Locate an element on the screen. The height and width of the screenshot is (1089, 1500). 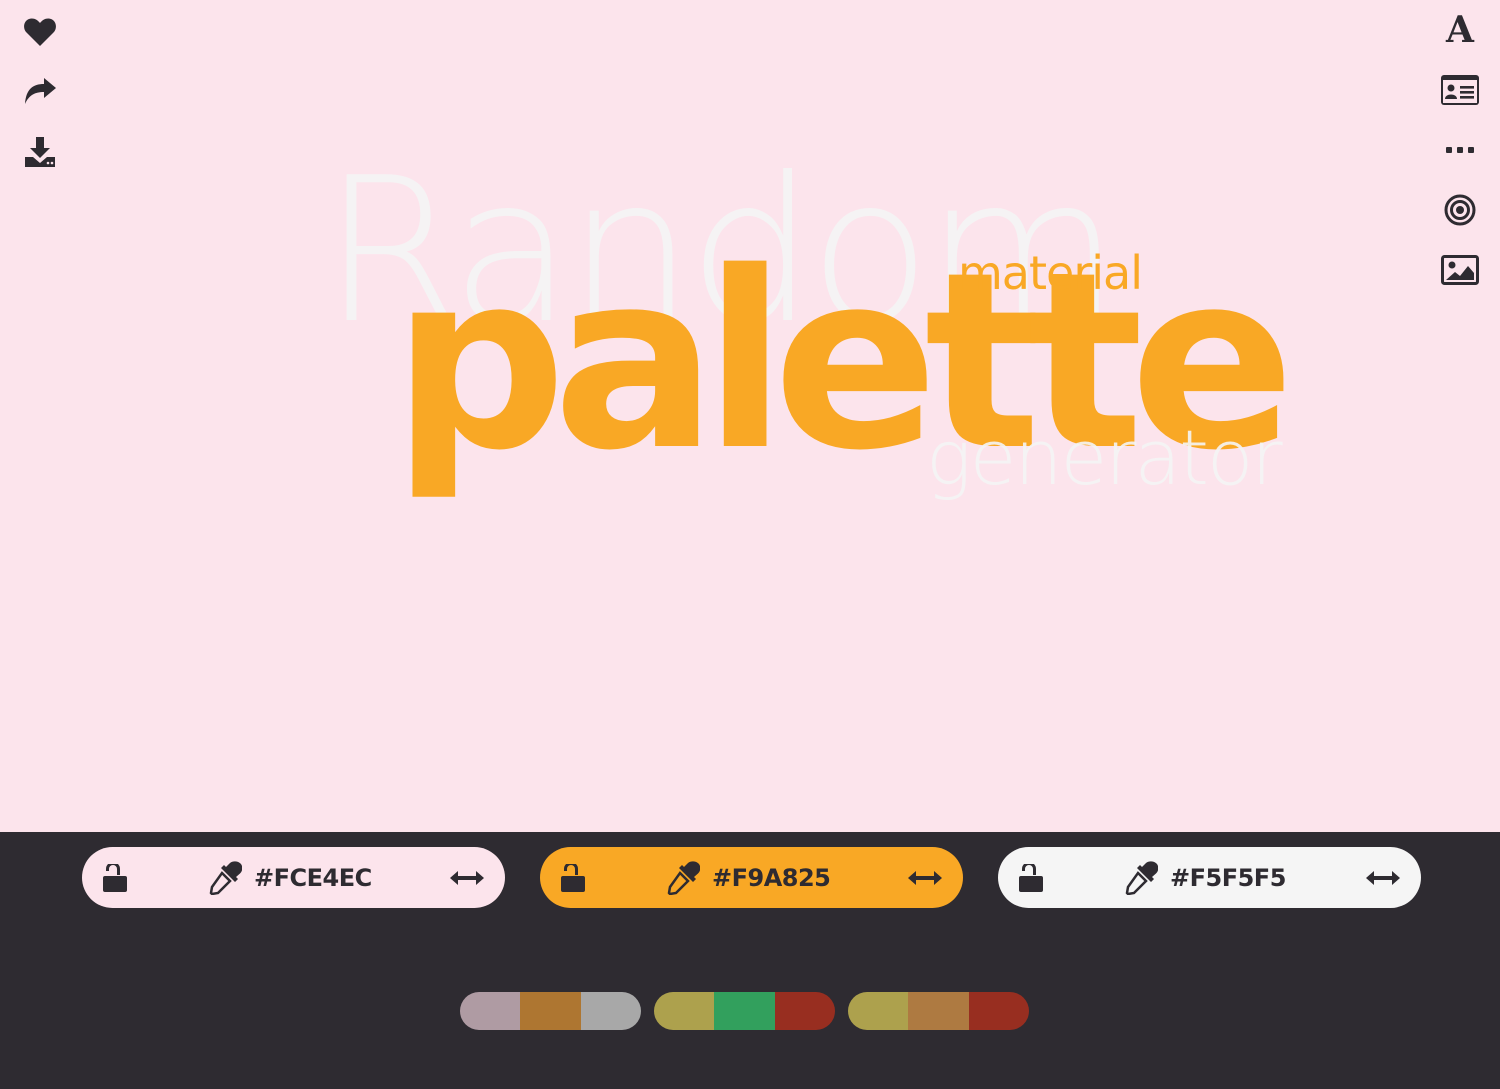
favorite-button is located at coordinates (40, 32).